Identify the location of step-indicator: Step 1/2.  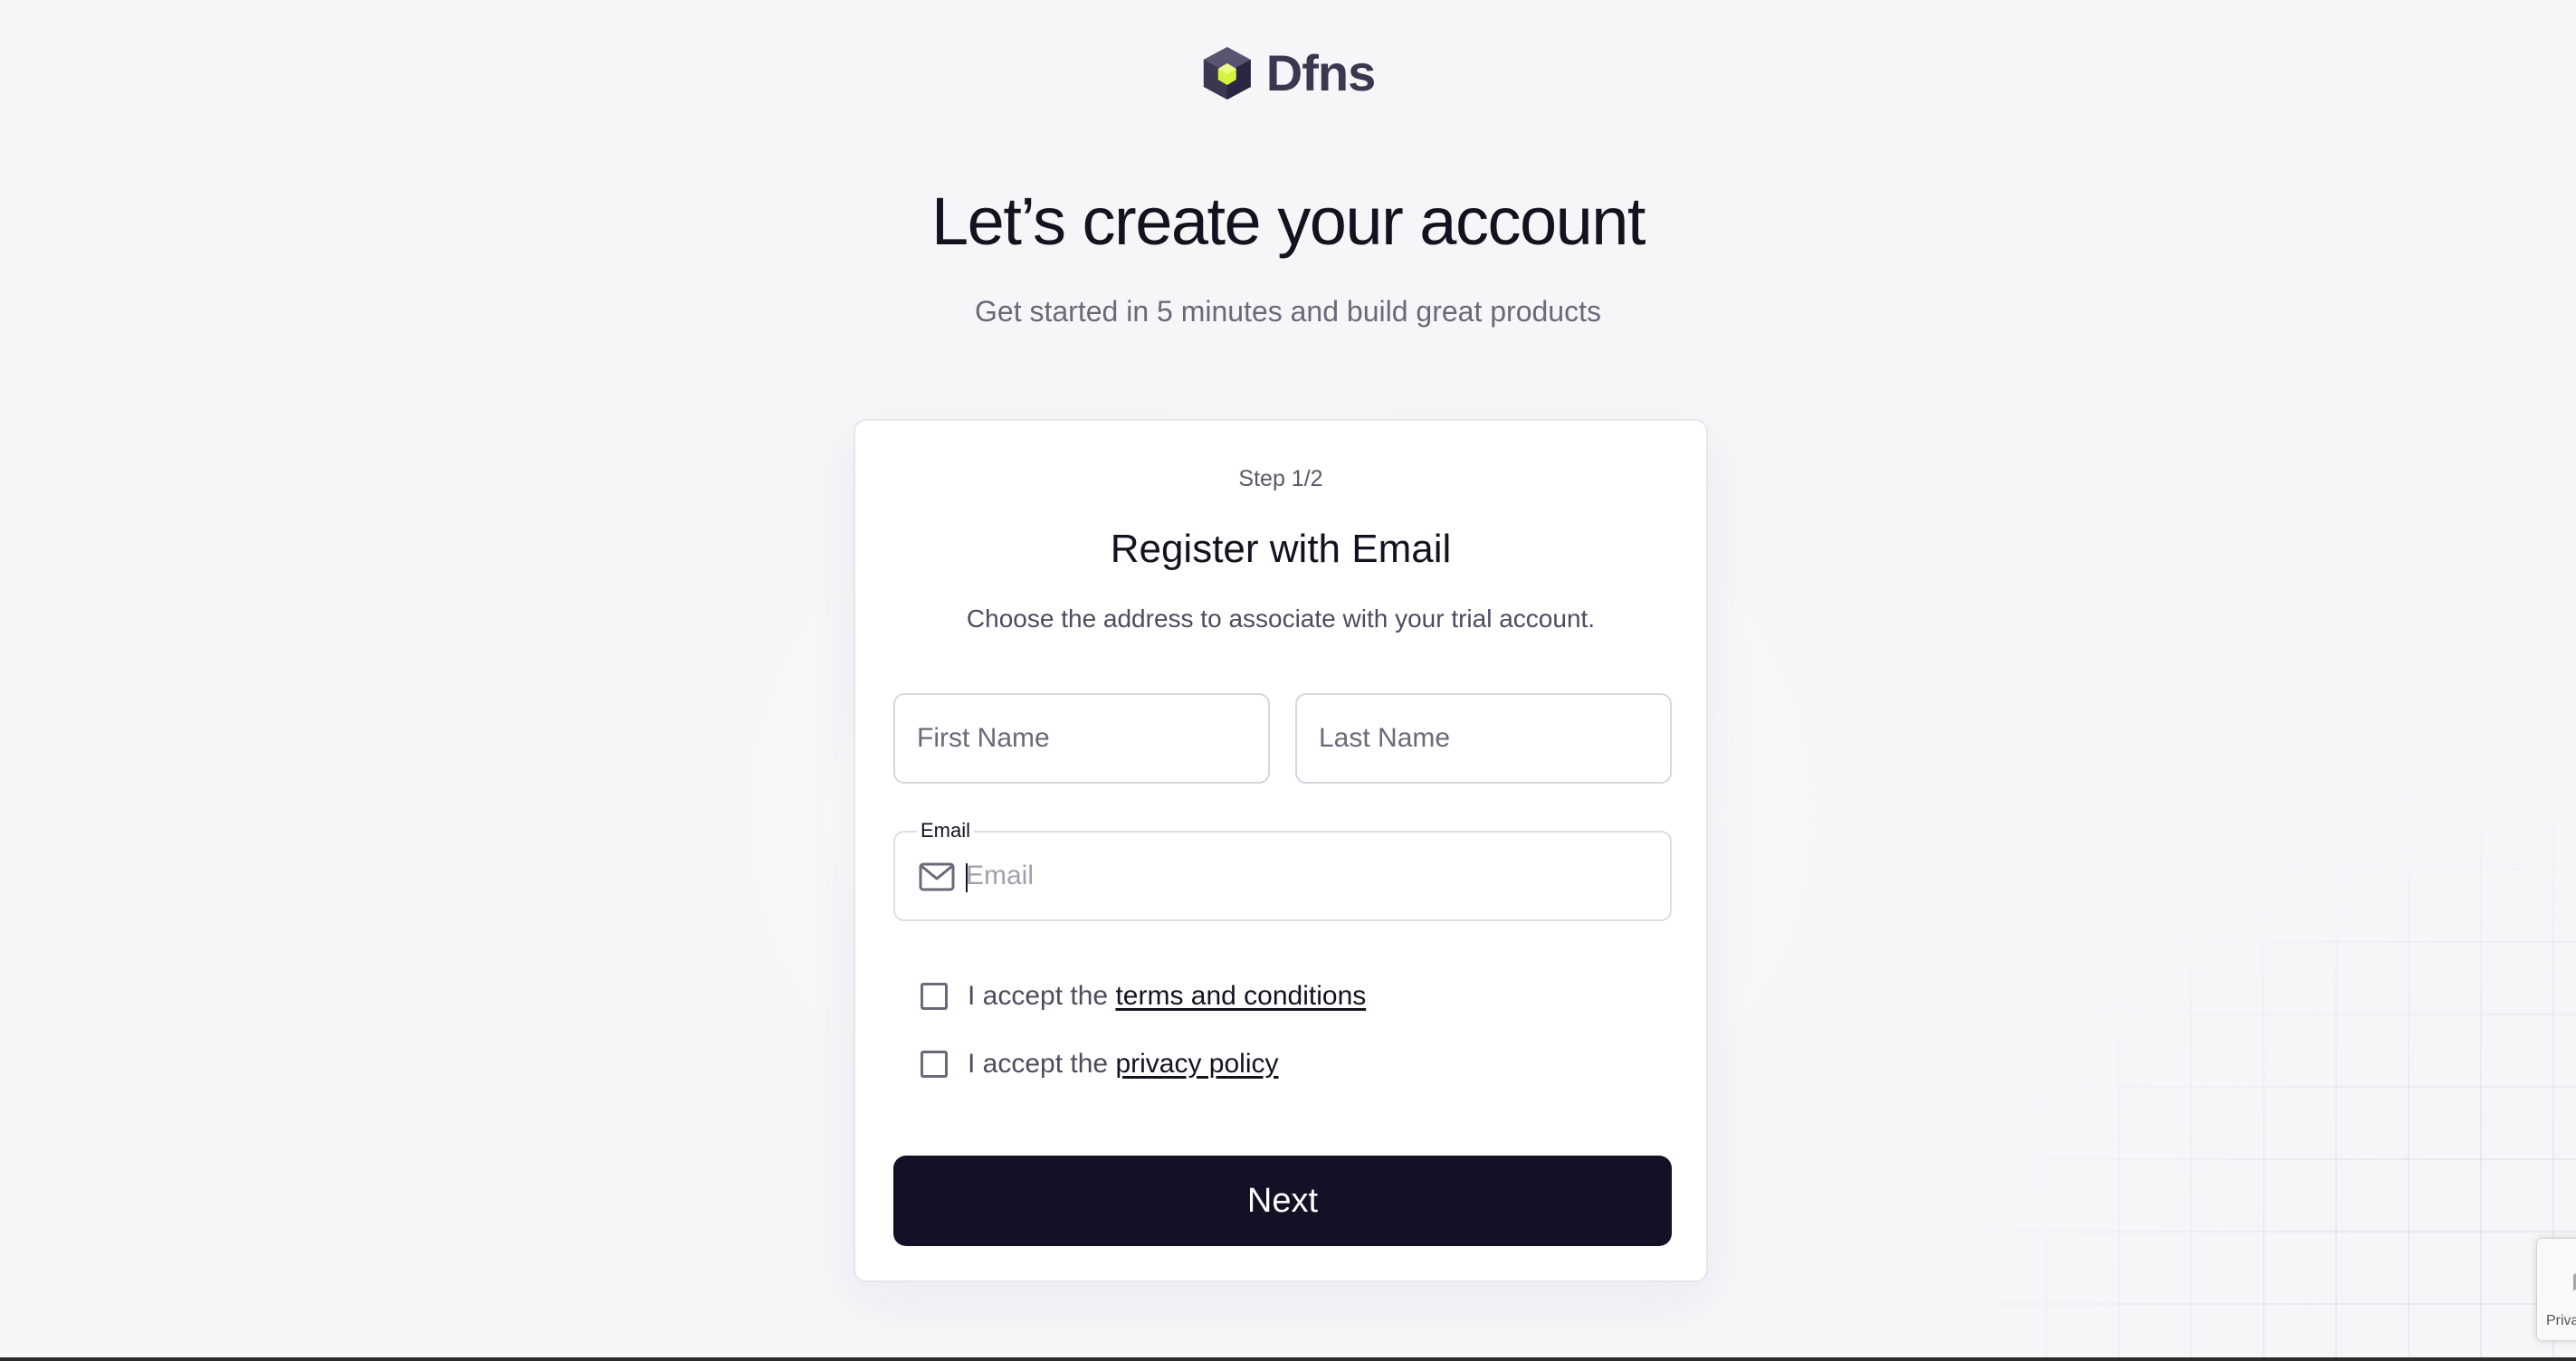
(1280, 478).